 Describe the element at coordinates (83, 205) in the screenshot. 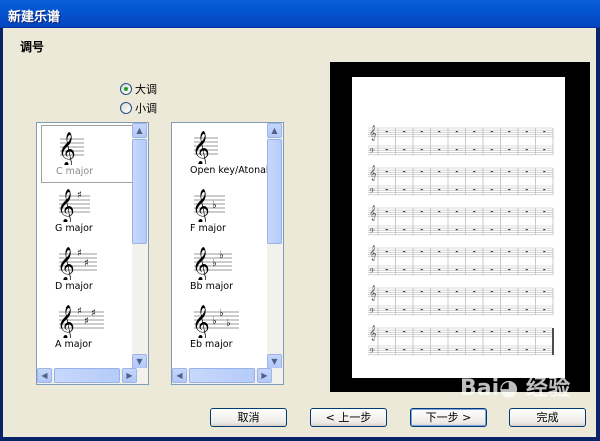

I see `treble-clef-icon: 𝄞 ♯` at that location.